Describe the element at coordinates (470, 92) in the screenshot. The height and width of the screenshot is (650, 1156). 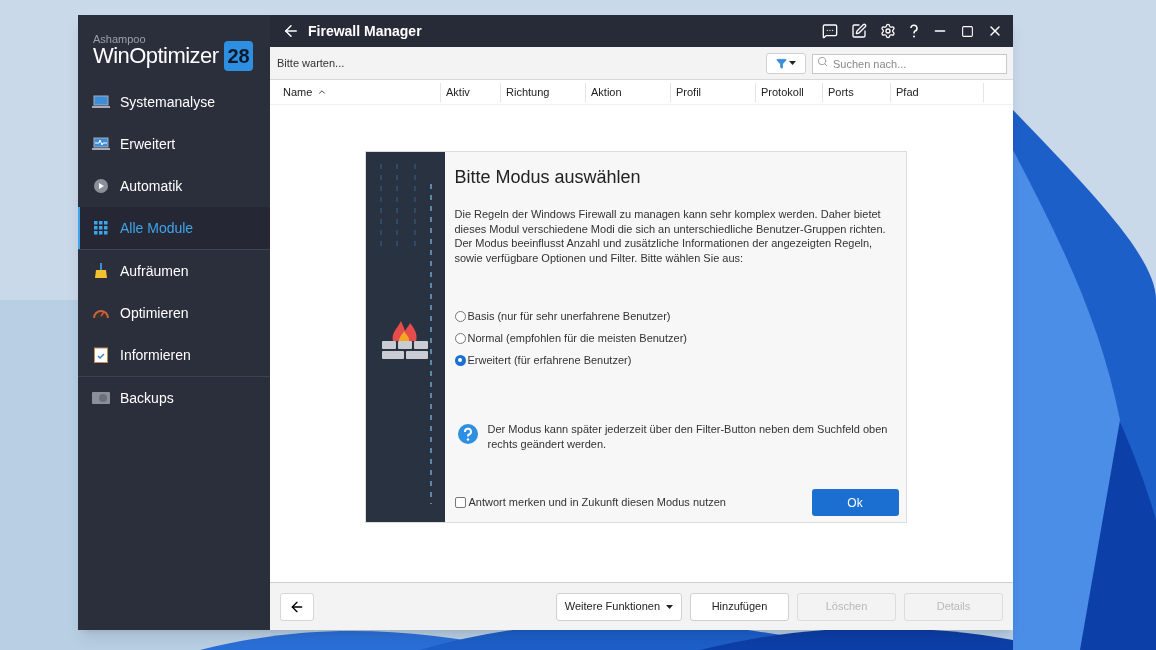
I see `column-header: Aktiv` at that location.